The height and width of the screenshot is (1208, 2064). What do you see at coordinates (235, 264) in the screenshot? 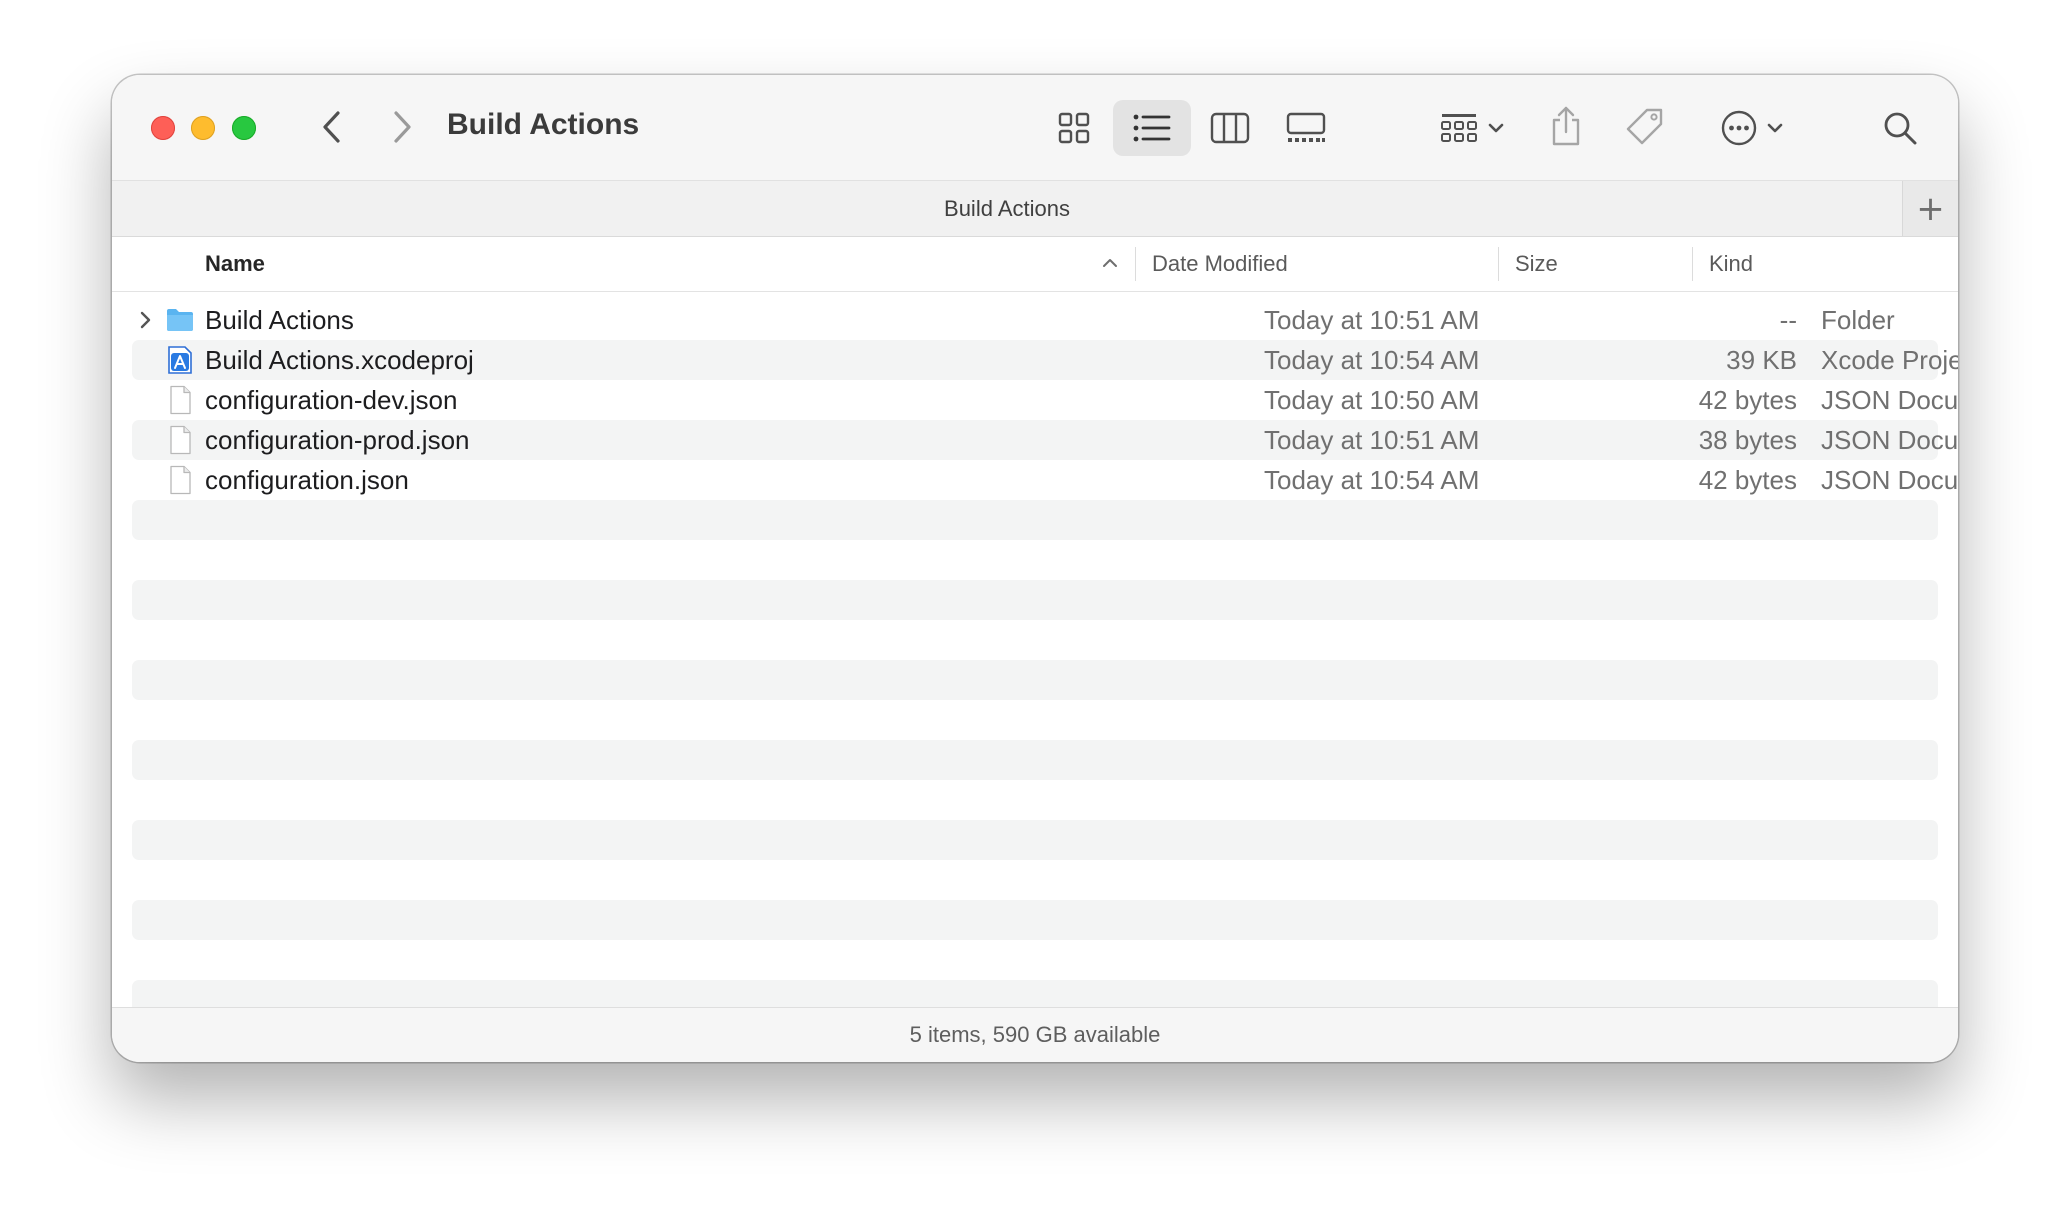
I see `column-header-name: Name` at bounding box center [235, 264].